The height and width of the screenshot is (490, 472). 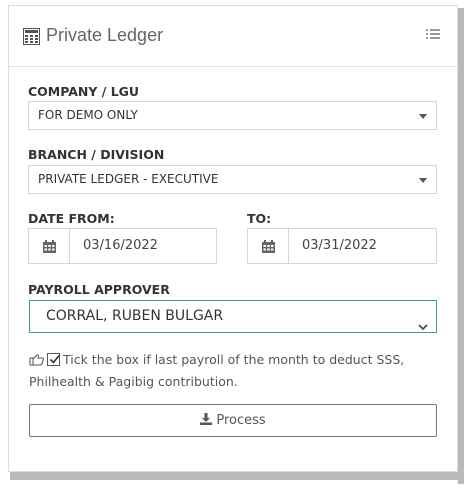 I want to click on date-from-calendar-button, so click(x=49, y=246).